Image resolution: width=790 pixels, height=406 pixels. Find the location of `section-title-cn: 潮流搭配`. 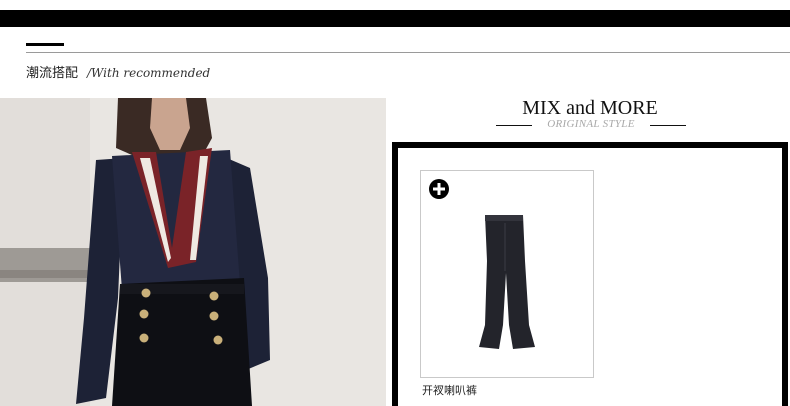

section-title-cn: 潮流搭配 is located at coordinates (52, 73).